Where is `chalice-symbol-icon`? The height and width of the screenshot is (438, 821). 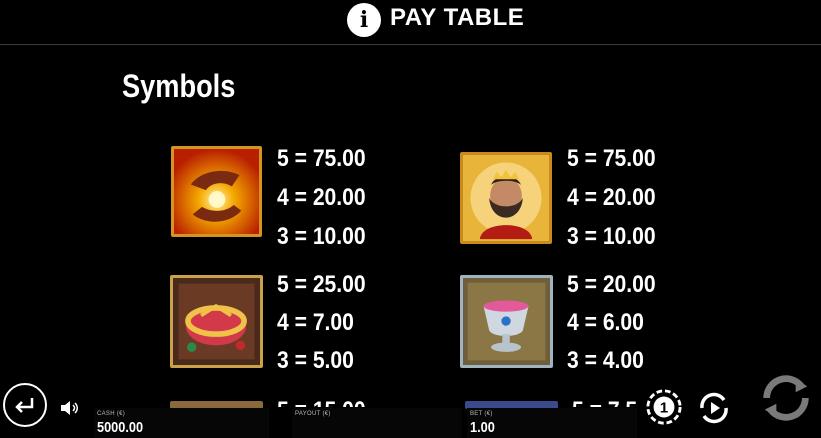
chalice-symbol-icon is located at coordinates (506, 321).